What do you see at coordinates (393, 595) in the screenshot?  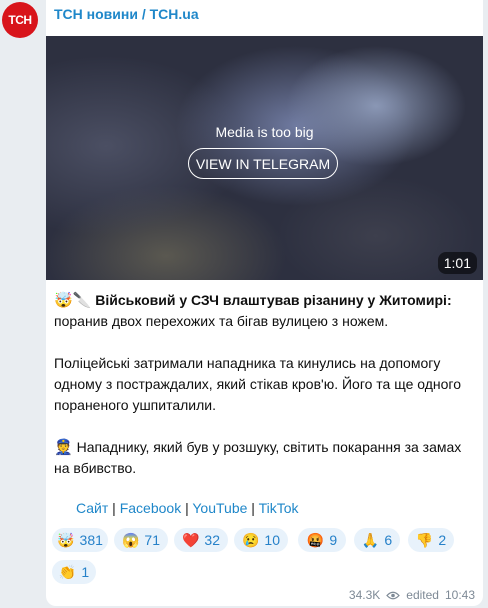 I see `eye-icon` at bounding box center [393, 595].